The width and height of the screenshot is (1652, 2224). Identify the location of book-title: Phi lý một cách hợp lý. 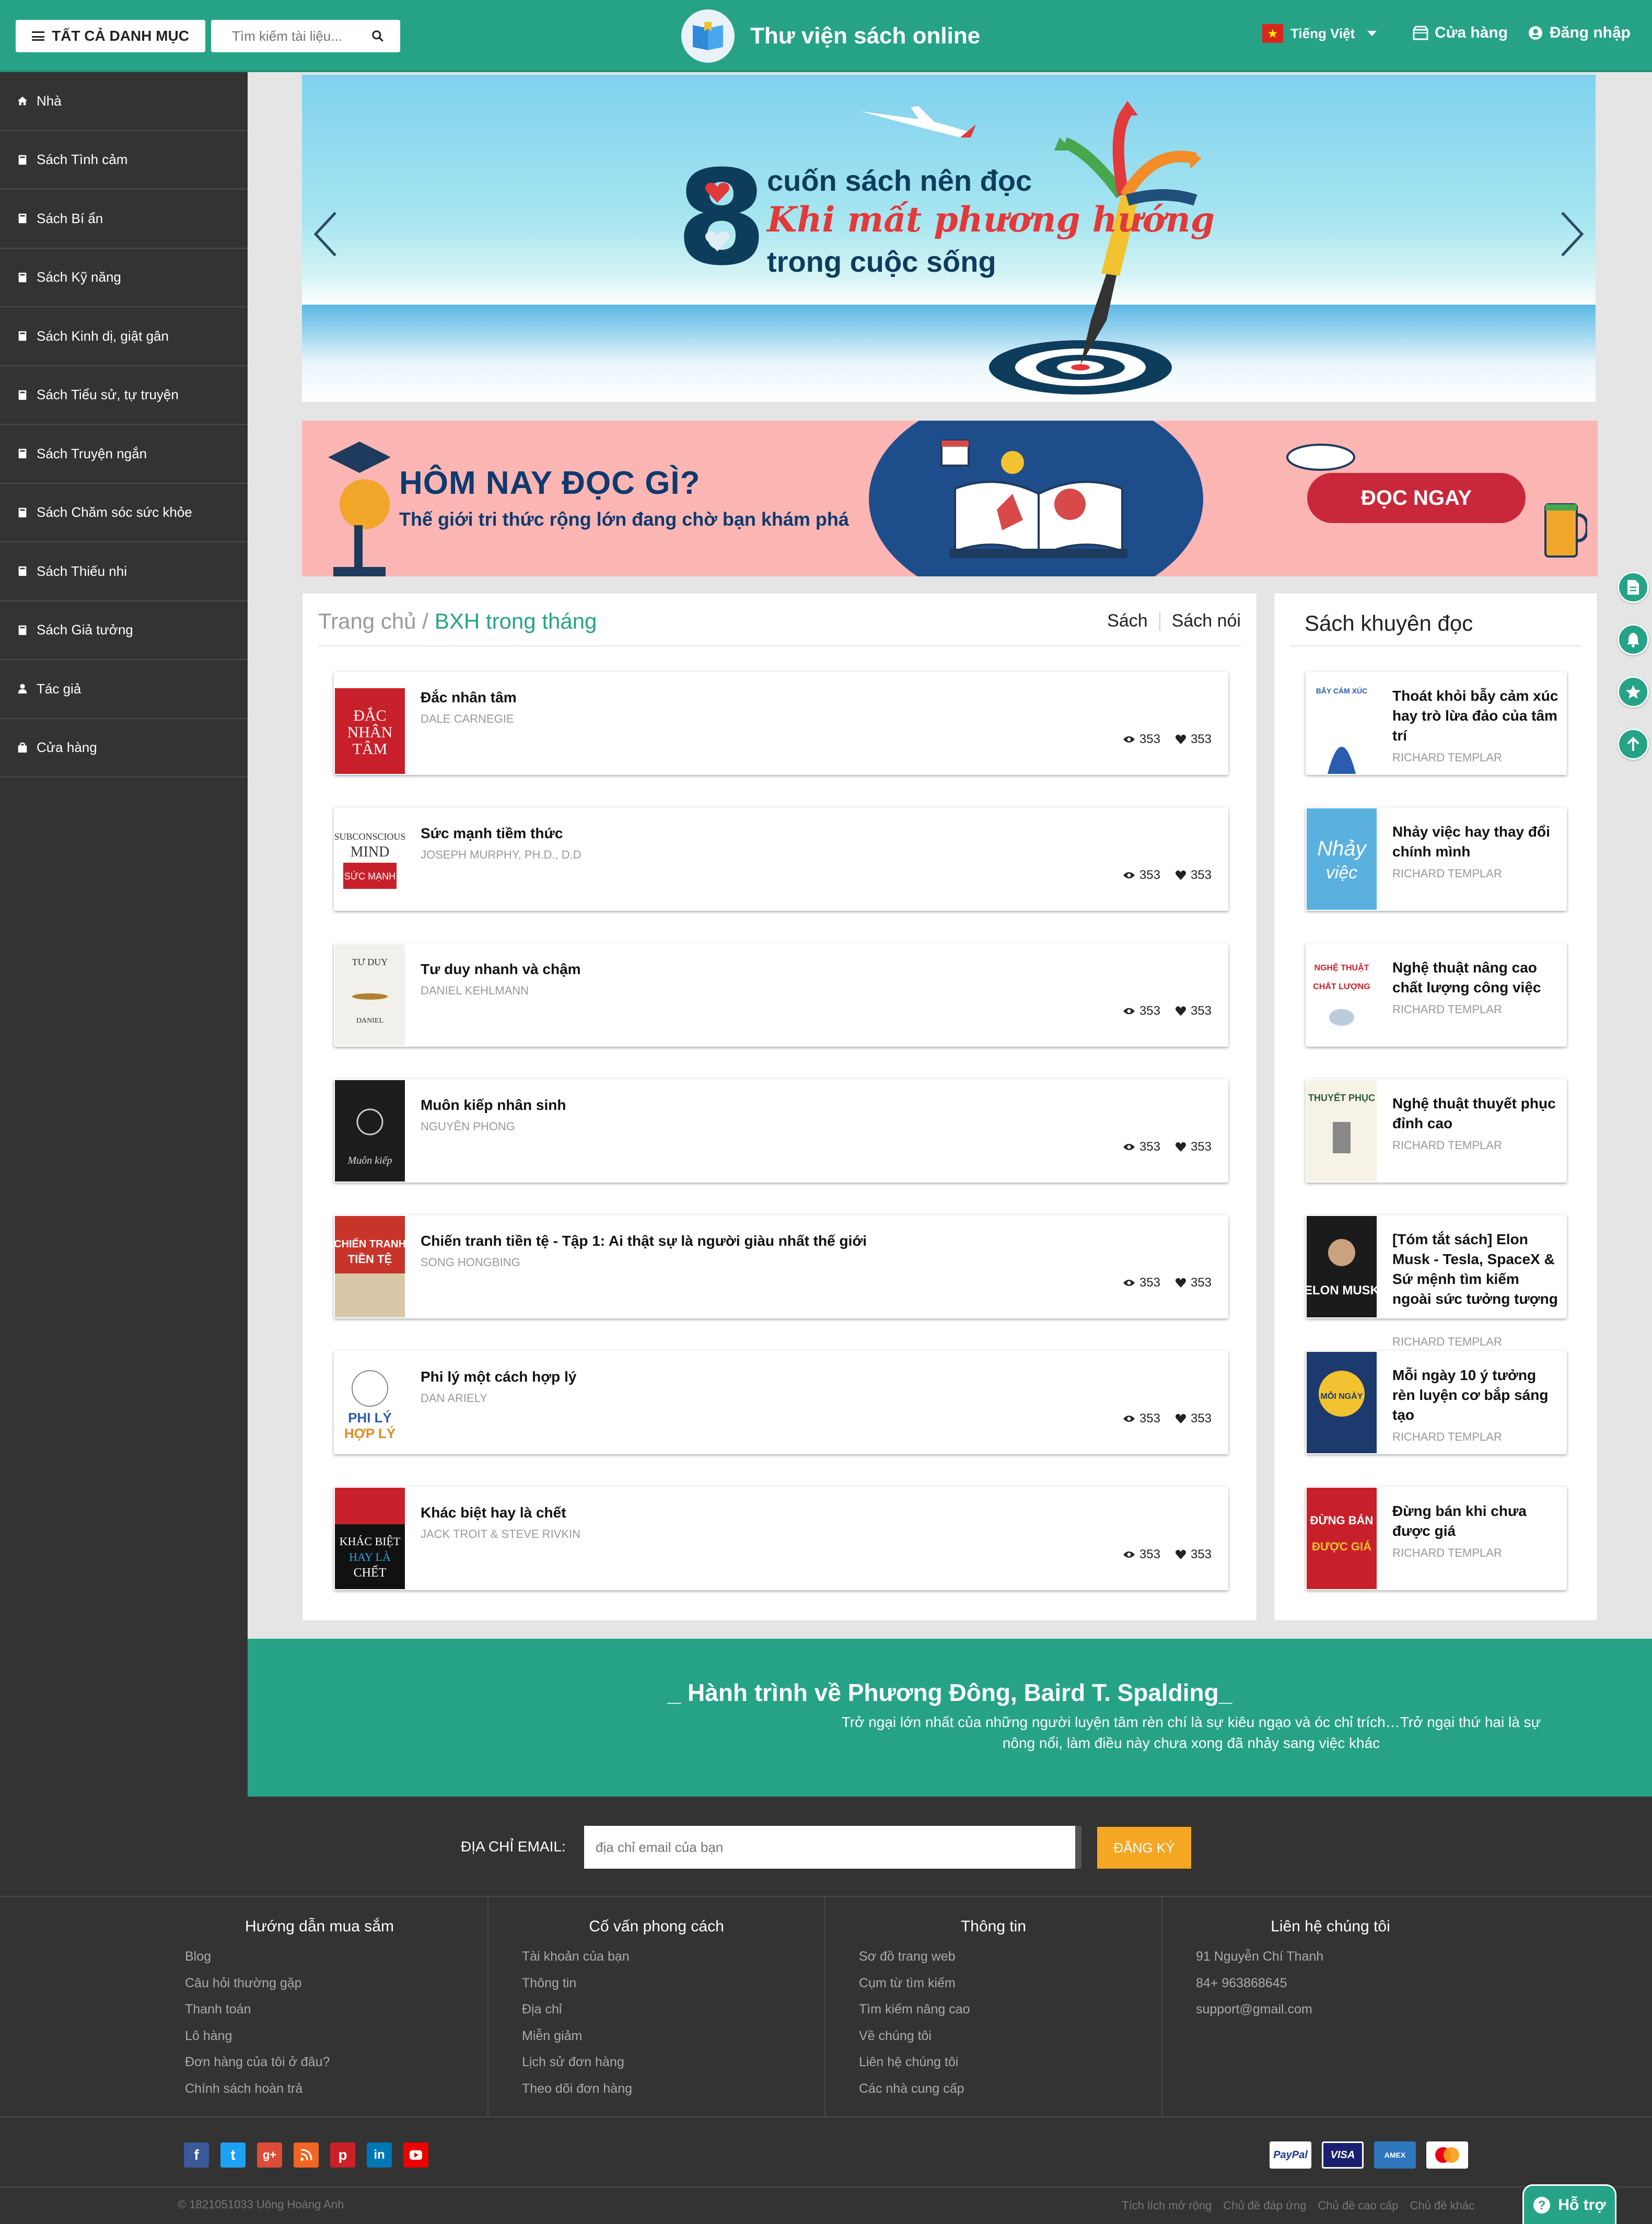
(498, 1377).